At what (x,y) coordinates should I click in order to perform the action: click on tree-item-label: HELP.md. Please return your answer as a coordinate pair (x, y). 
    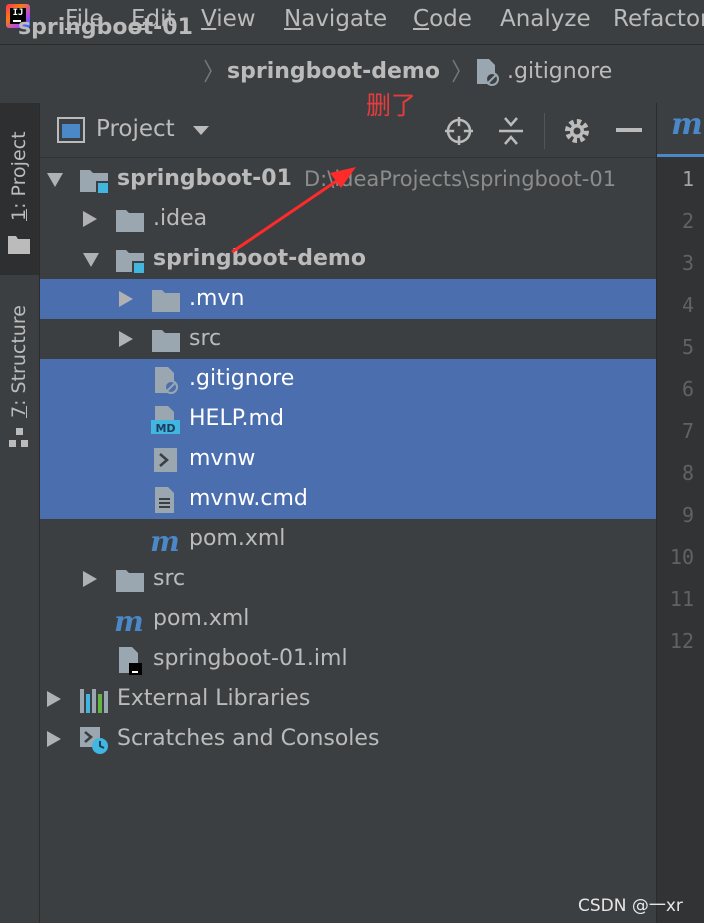
    Looking at the image, I should click on (236, 418).